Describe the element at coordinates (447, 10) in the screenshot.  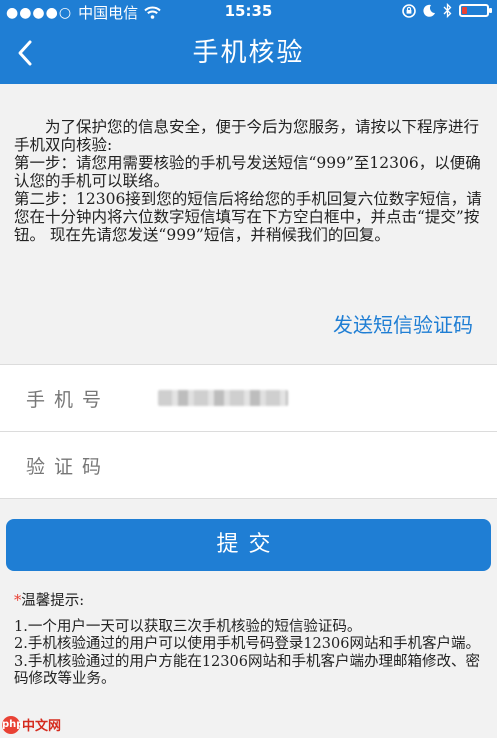
I see `bluetooth-icon` at that location.